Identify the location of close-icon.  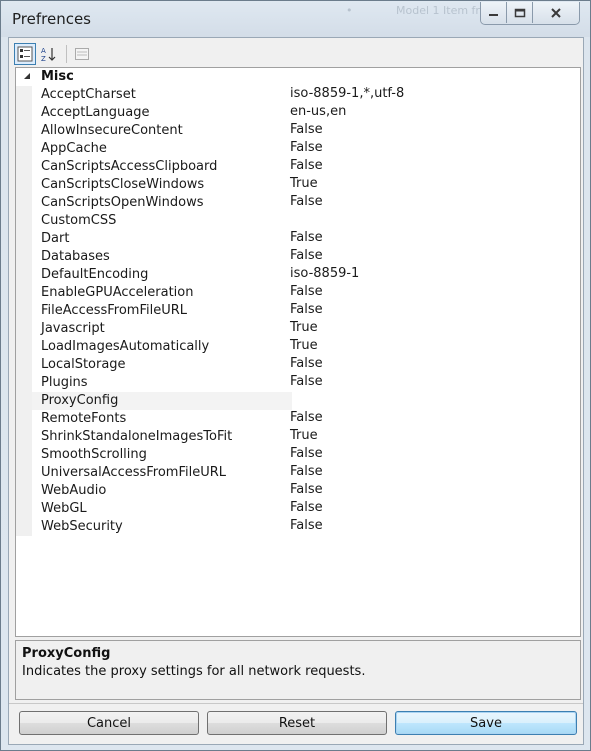
(556, 12).